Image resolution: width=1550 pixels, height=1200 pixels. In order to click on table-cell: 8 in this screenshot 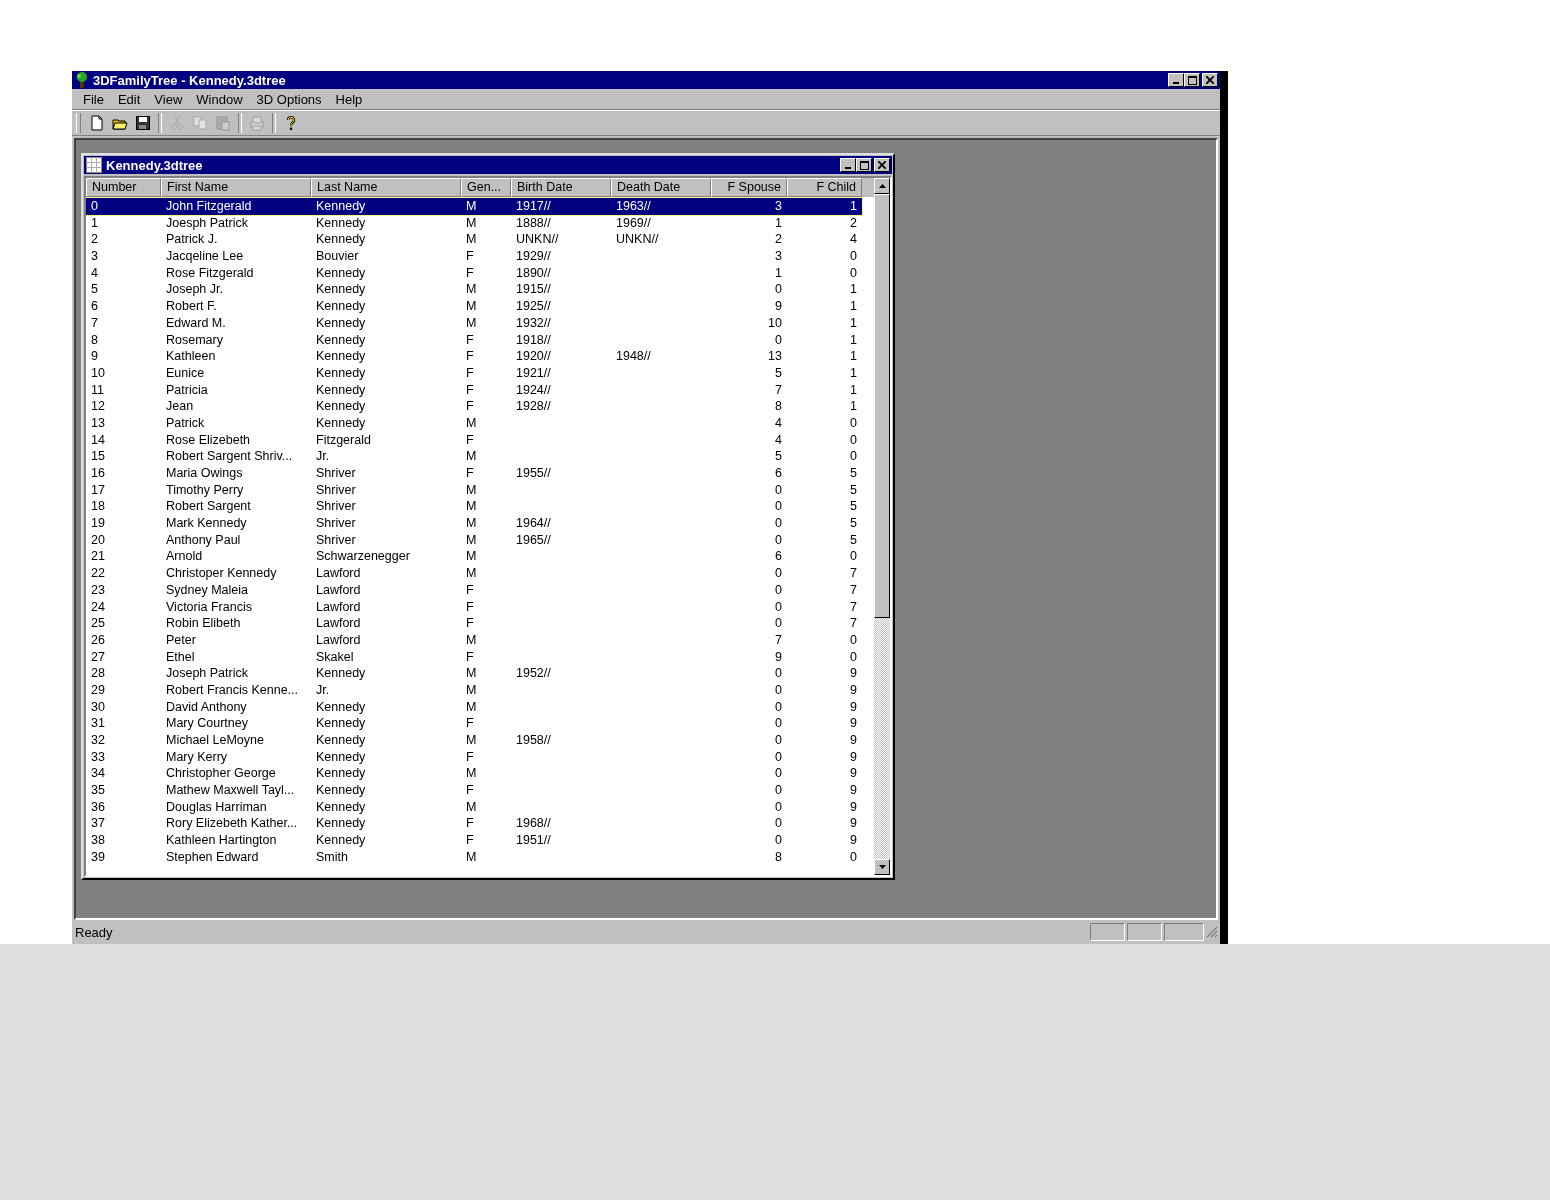, I will do `click(94, 339)`.